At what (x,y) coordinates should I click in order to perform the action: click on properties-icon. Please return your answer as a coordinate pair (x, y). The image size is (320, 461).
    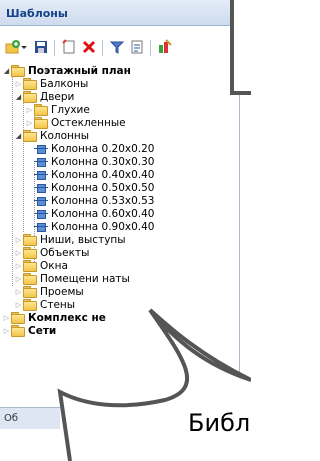
    Looking at the image, I should click on (165, 47).